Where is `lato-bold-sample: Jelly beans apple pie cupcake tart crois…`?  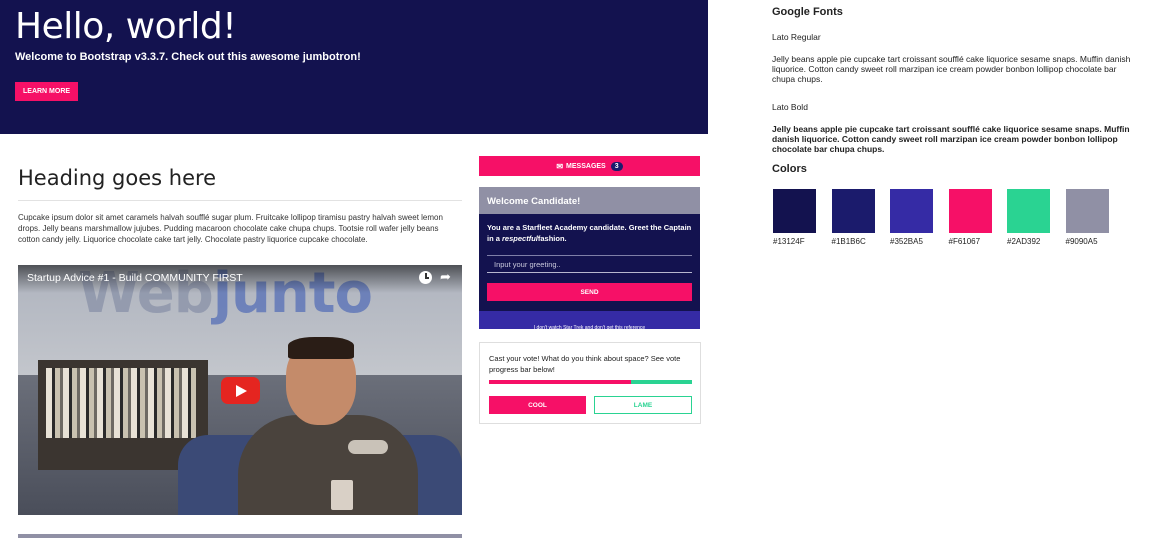 lato-bold-sample: Jelly beans apple pie cupcake tart crois… is located at coordinates (951, 139).